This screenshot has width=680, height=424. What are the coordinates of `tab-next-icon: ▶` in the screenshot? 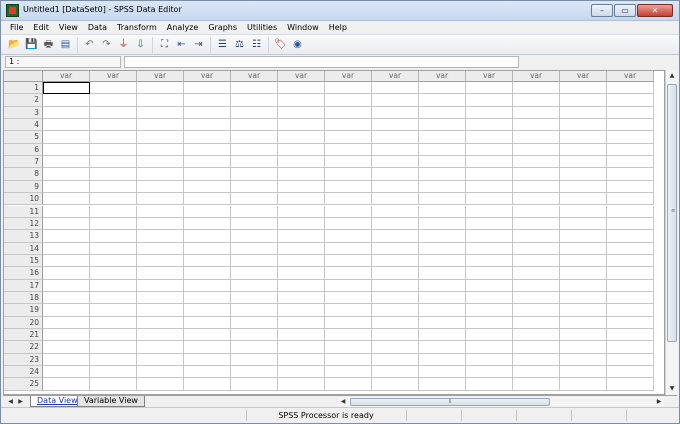 It's located at (20, 402).